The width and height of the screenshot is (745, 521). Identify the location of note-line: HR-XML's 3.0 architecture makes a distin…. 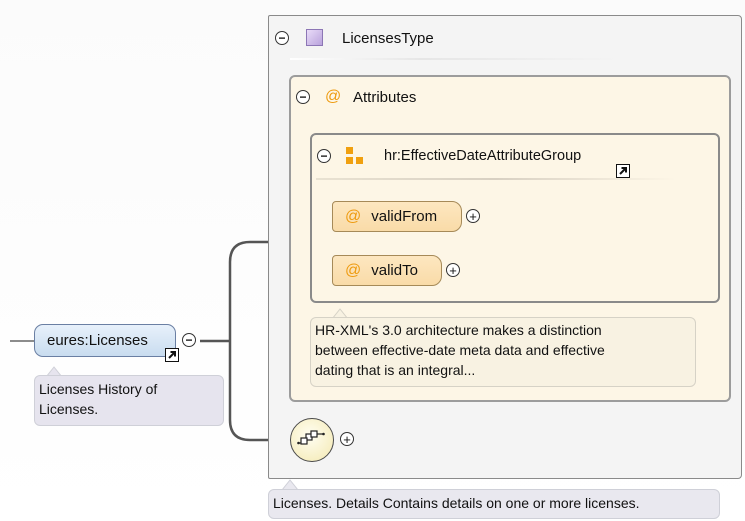
(458, 330).